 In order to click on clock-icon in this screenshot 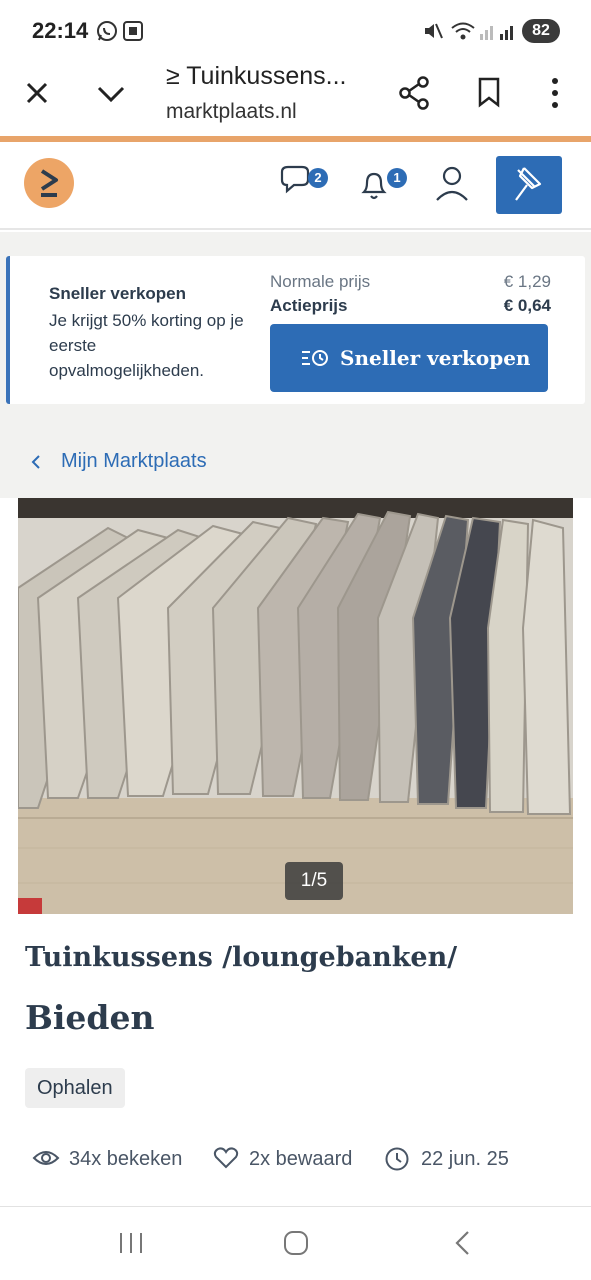, I will do `click(397, 1159)`.